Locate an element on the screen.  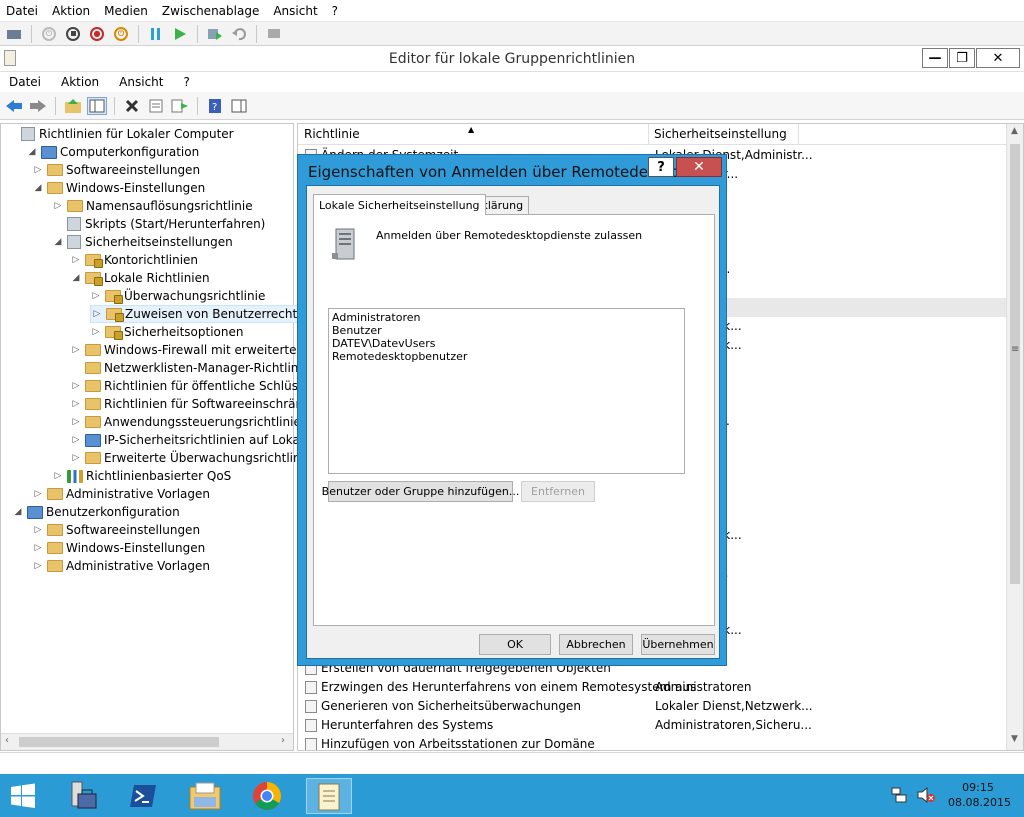
help-book-icon: ? is located at coordinates (215, 106).